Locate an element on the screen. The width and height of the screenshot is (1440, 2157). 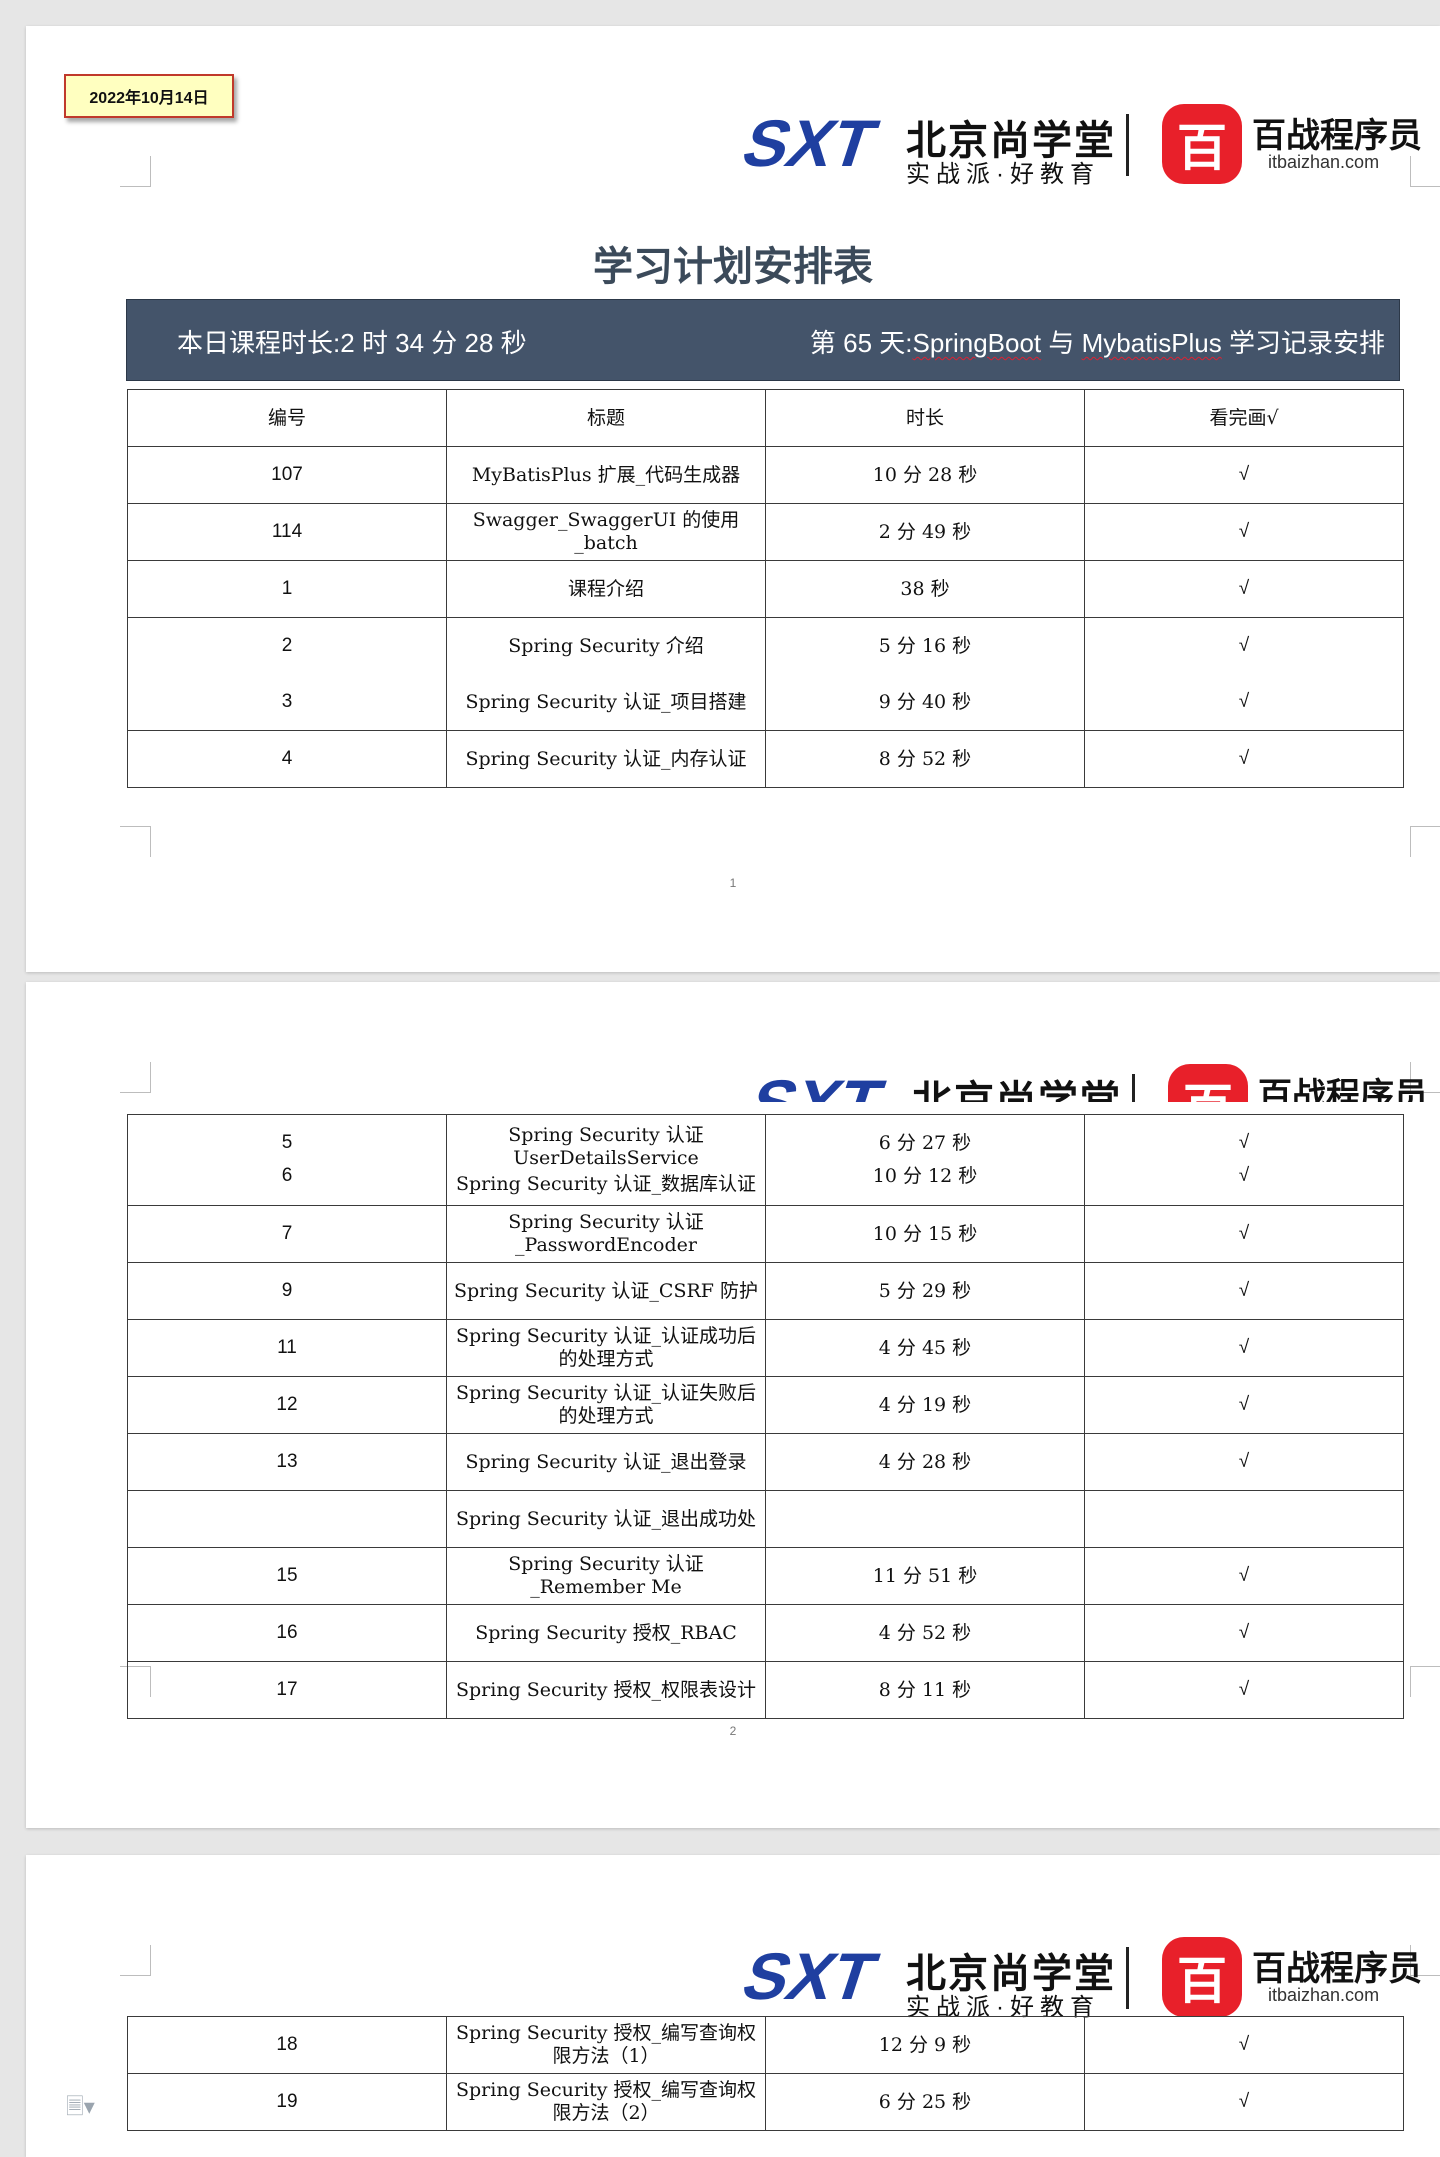
table-row: 107 MyBatisPlus 扩展_代码生成器 10 分 28 秒 √ is located at coordinates (765, 475).